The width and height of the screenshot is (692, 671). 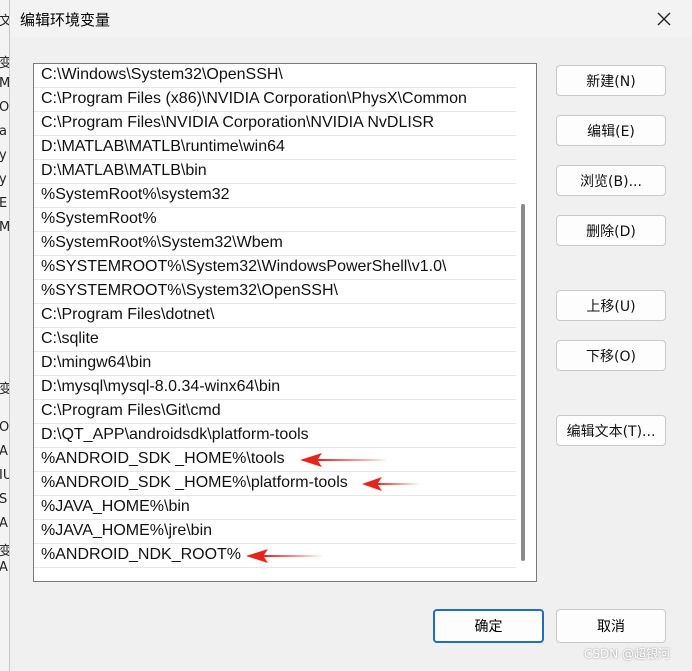 I want to click on list-item: D:\mingw64\bin, so click(x=275, y=364).